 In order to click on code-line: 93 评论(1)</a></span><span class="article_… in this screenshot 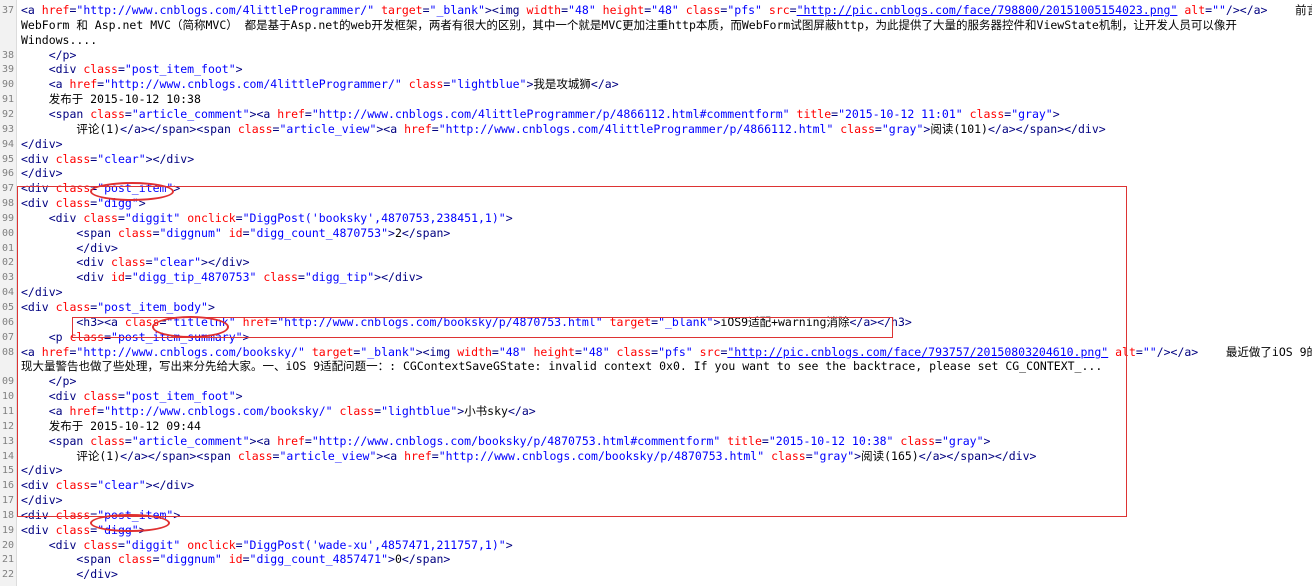, I will do `click(656, 129)`.